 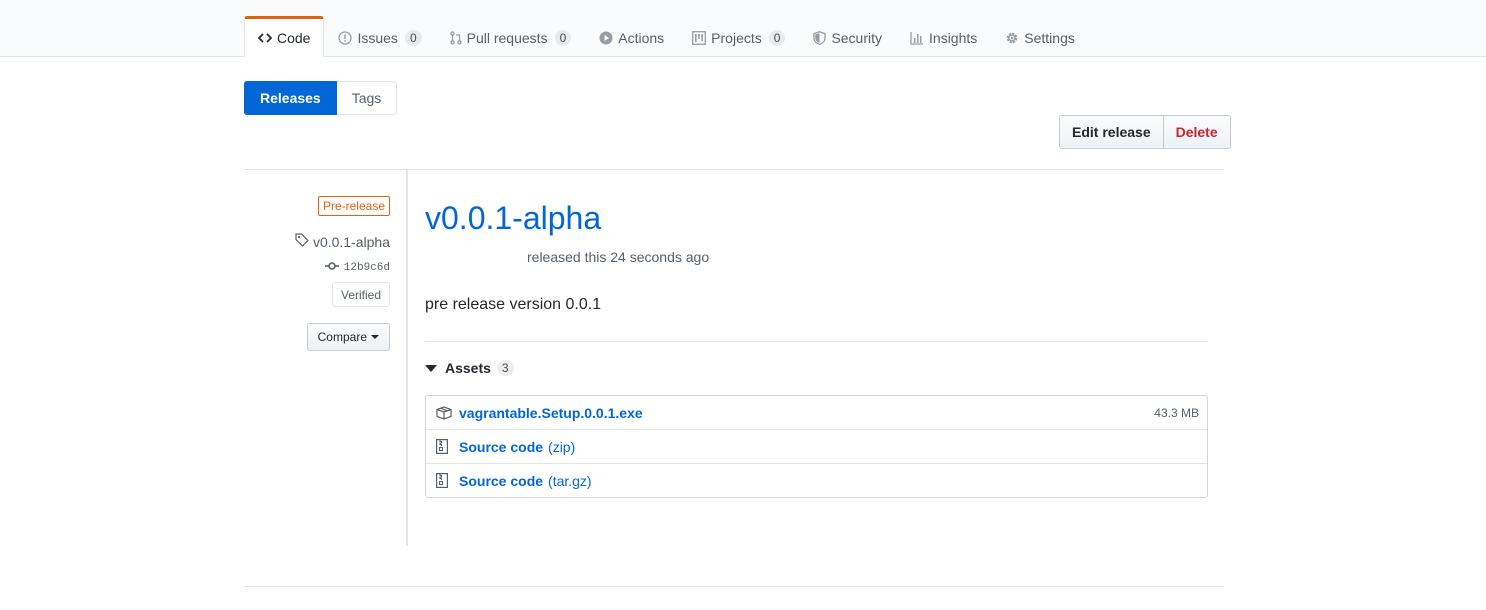 What do you see at coordinates (505, 368) in the screenshot?
I see `assets-counter: 3` at bounding box center [505, 368].